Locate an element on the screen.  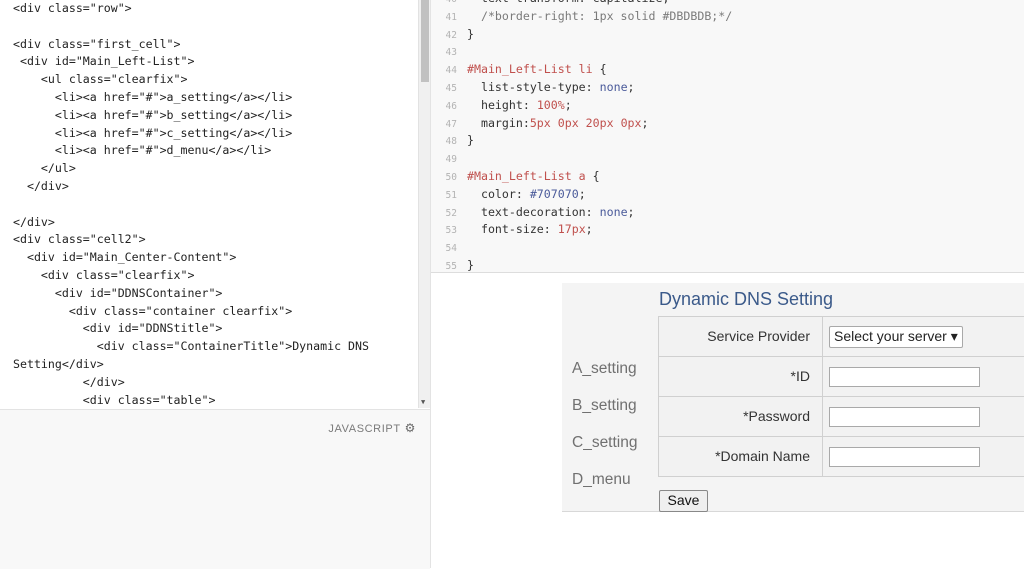
line-number: 41 is located at coordinates (451, 17).